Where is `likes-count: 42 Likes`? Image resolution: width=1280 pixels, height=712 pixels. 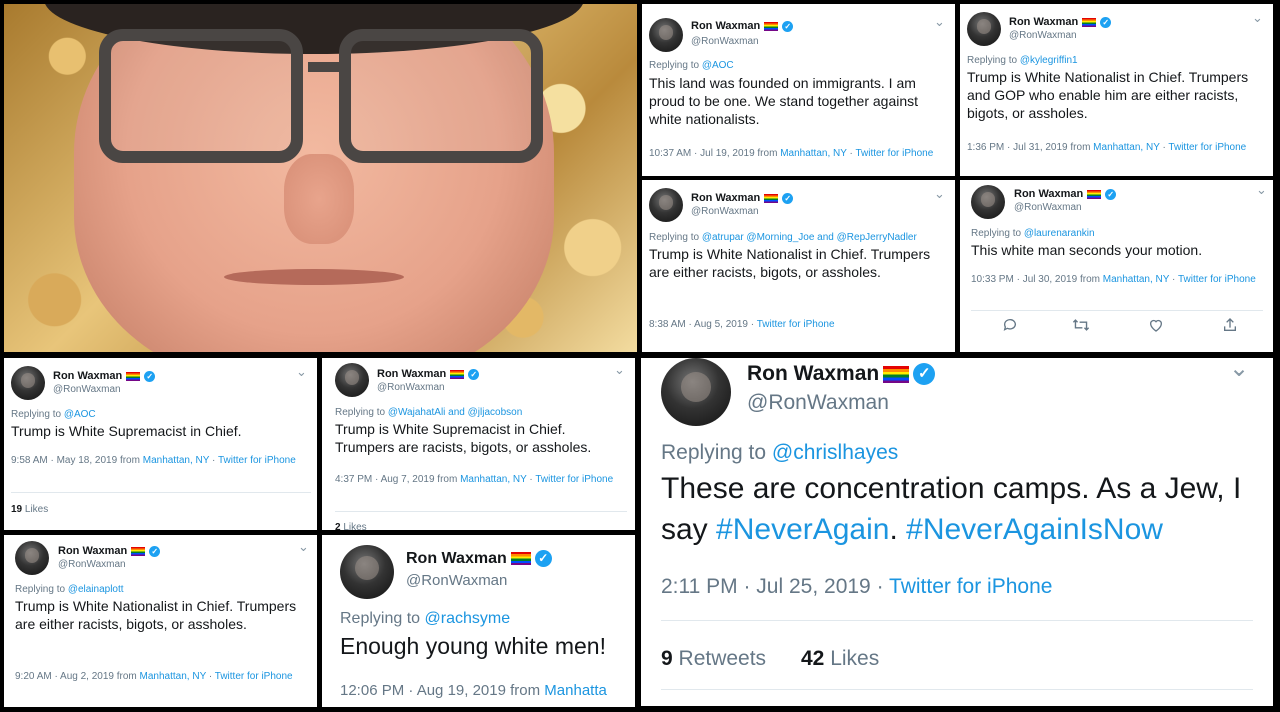 likes-count: 42 Likes is located at coordinates (840, 659).